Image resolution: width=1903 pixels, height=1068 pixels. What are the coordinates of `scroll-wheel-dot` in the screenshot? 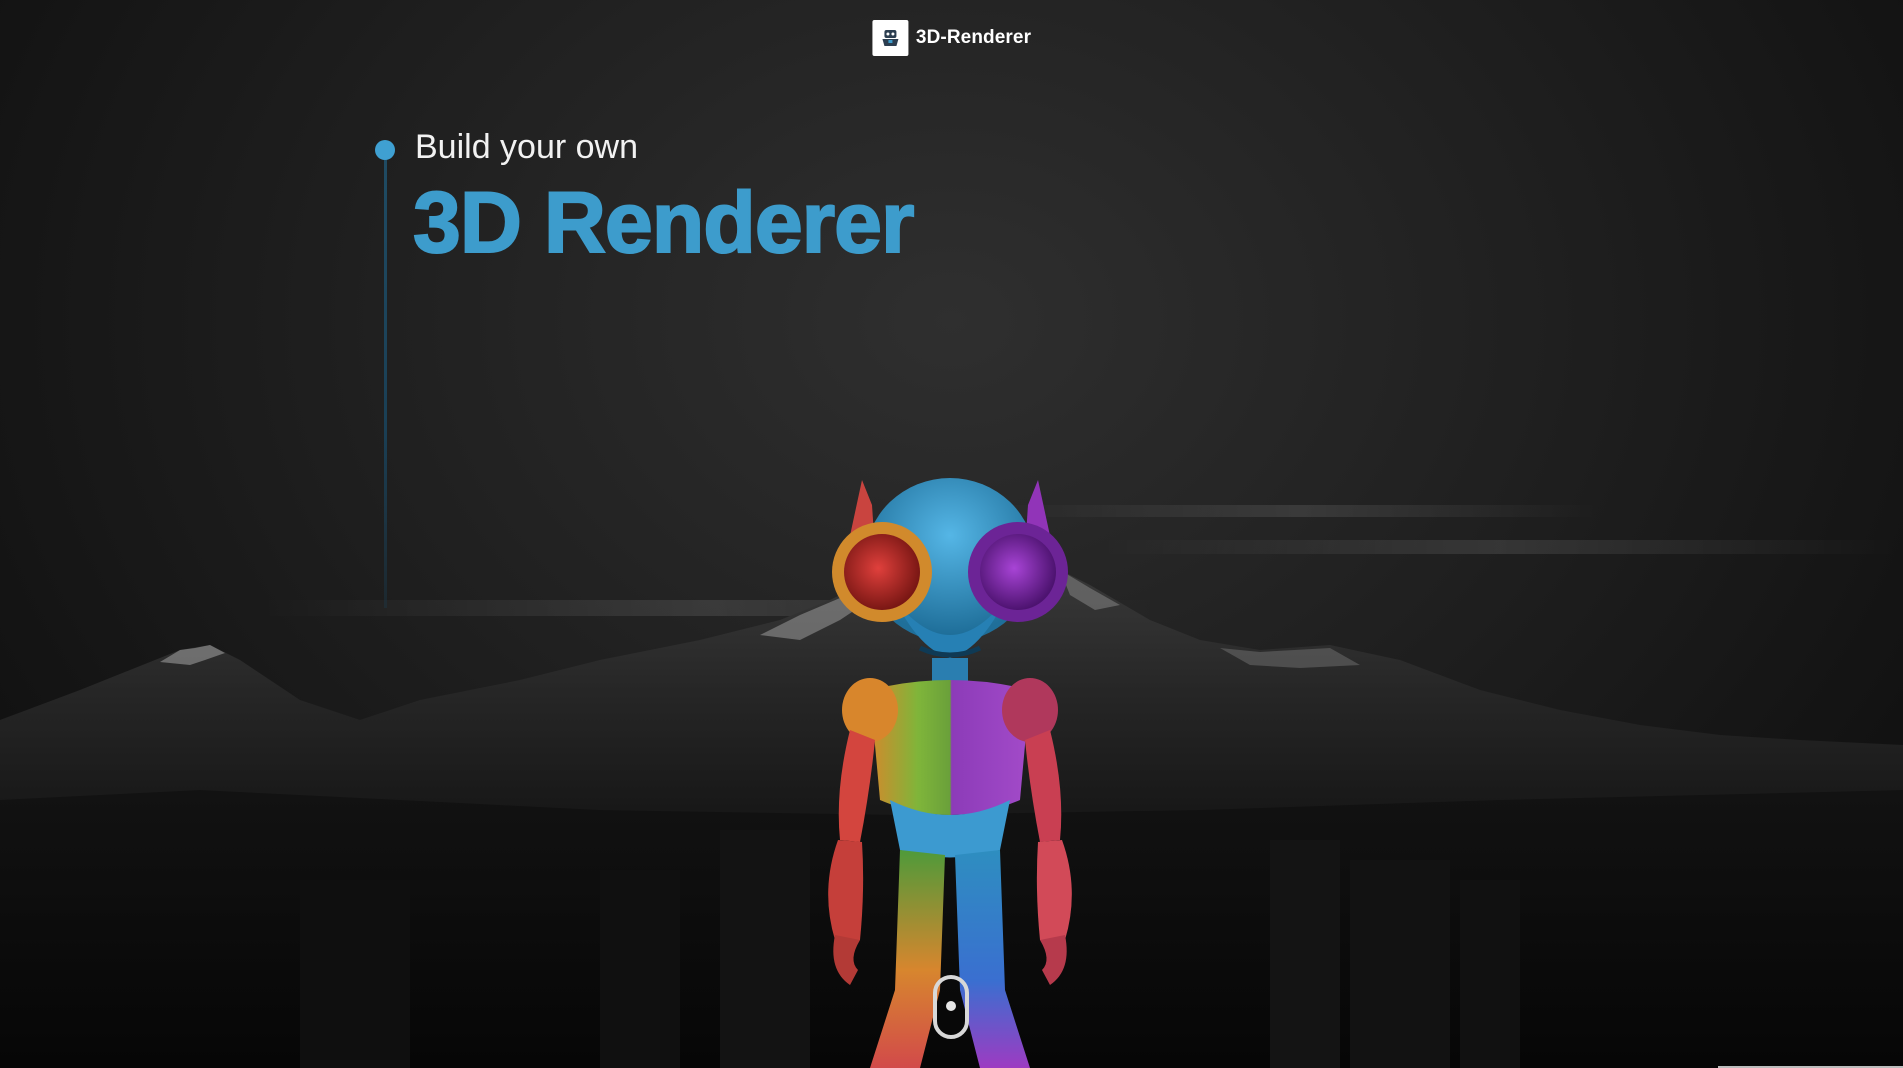 It's located at (951, 1006).